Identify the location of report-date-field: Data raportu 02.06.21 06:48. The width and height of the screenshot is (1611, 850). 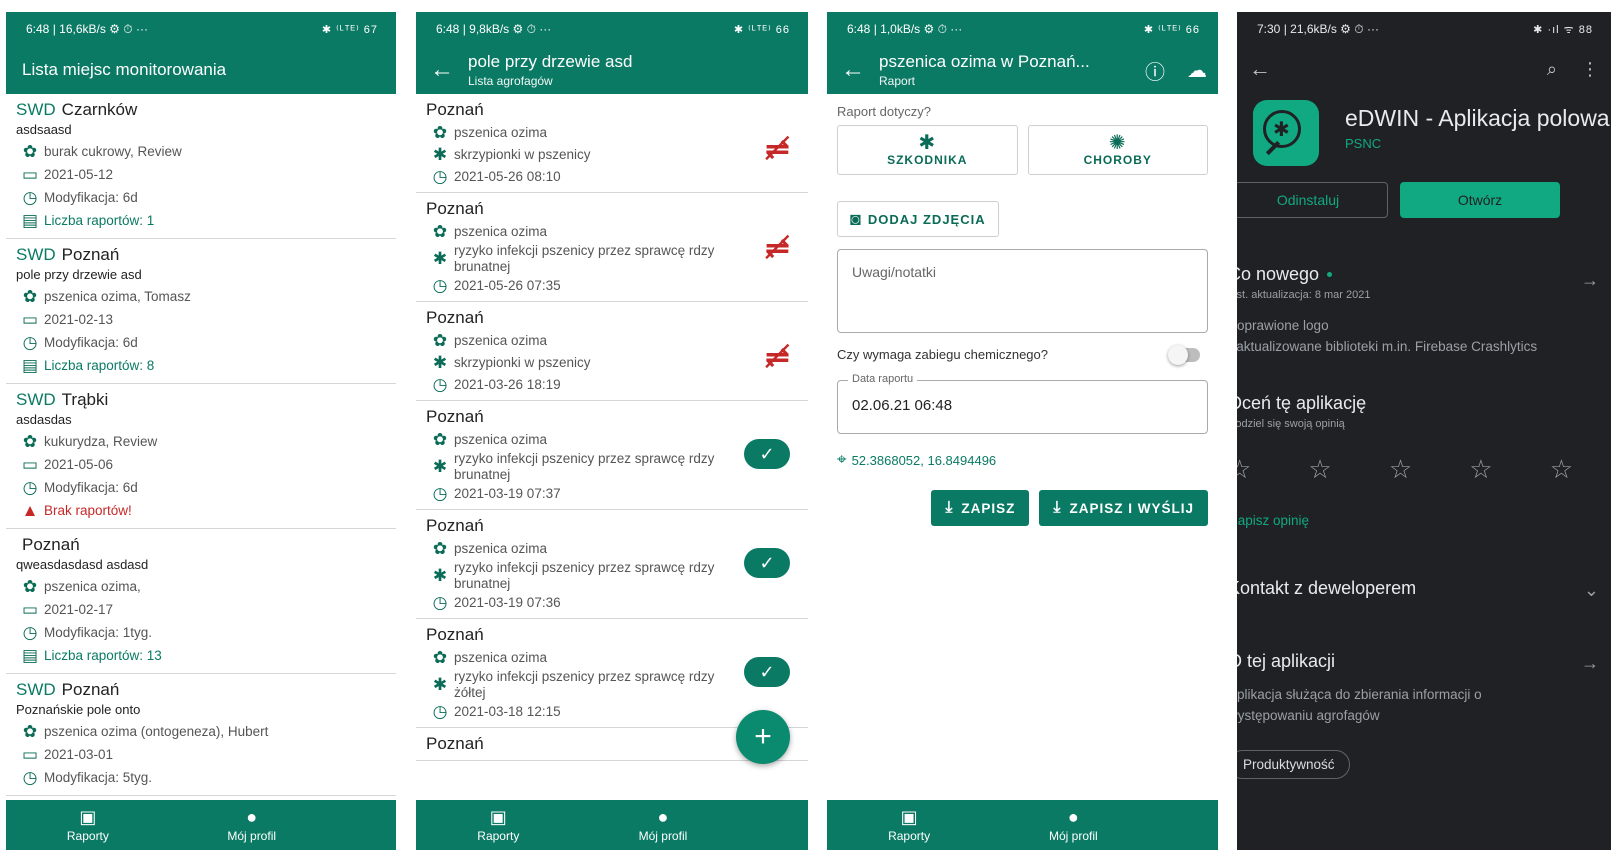
(1022, 403).